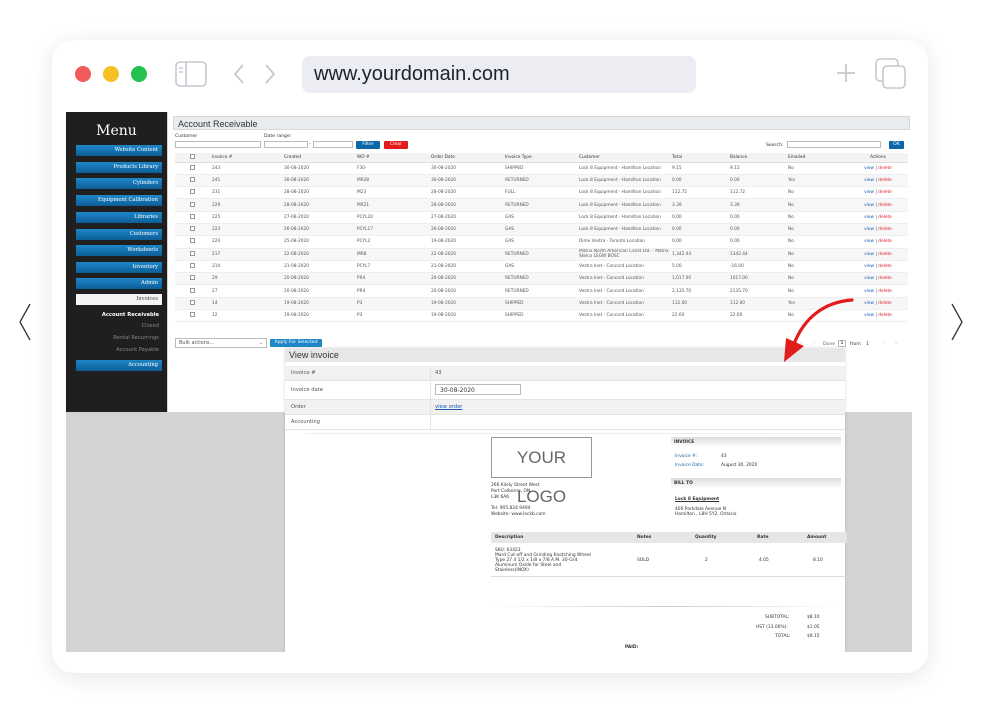 This screenshot has width=981, height=705. Describe the element at coordinates (119, 234) in the screenshot. I see `sidebar-item-customers: Customers` at that location.